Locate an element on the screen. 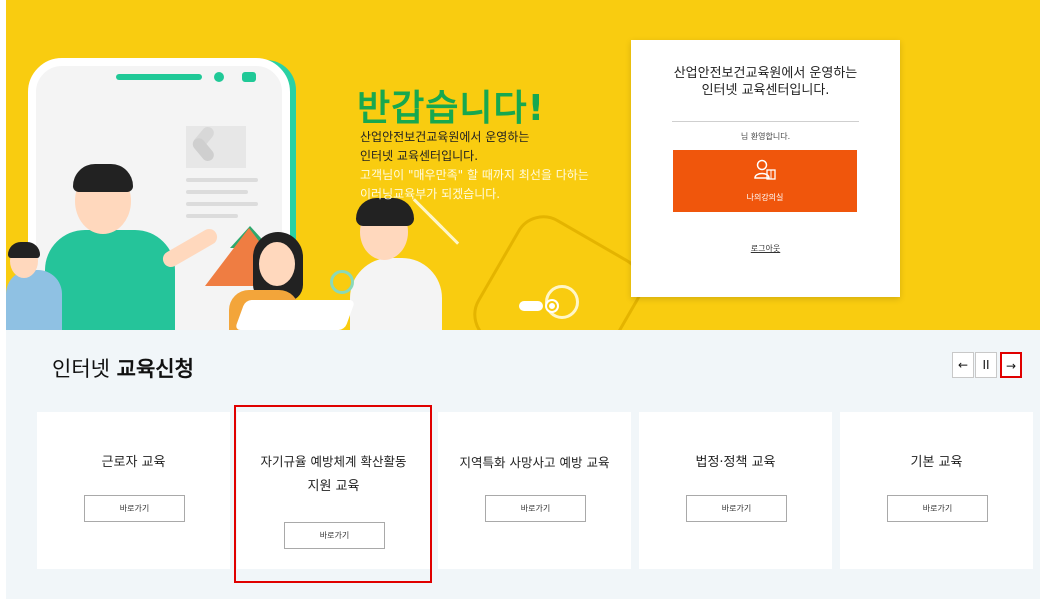  prev-button: ← is located at coordinates (963, 365).